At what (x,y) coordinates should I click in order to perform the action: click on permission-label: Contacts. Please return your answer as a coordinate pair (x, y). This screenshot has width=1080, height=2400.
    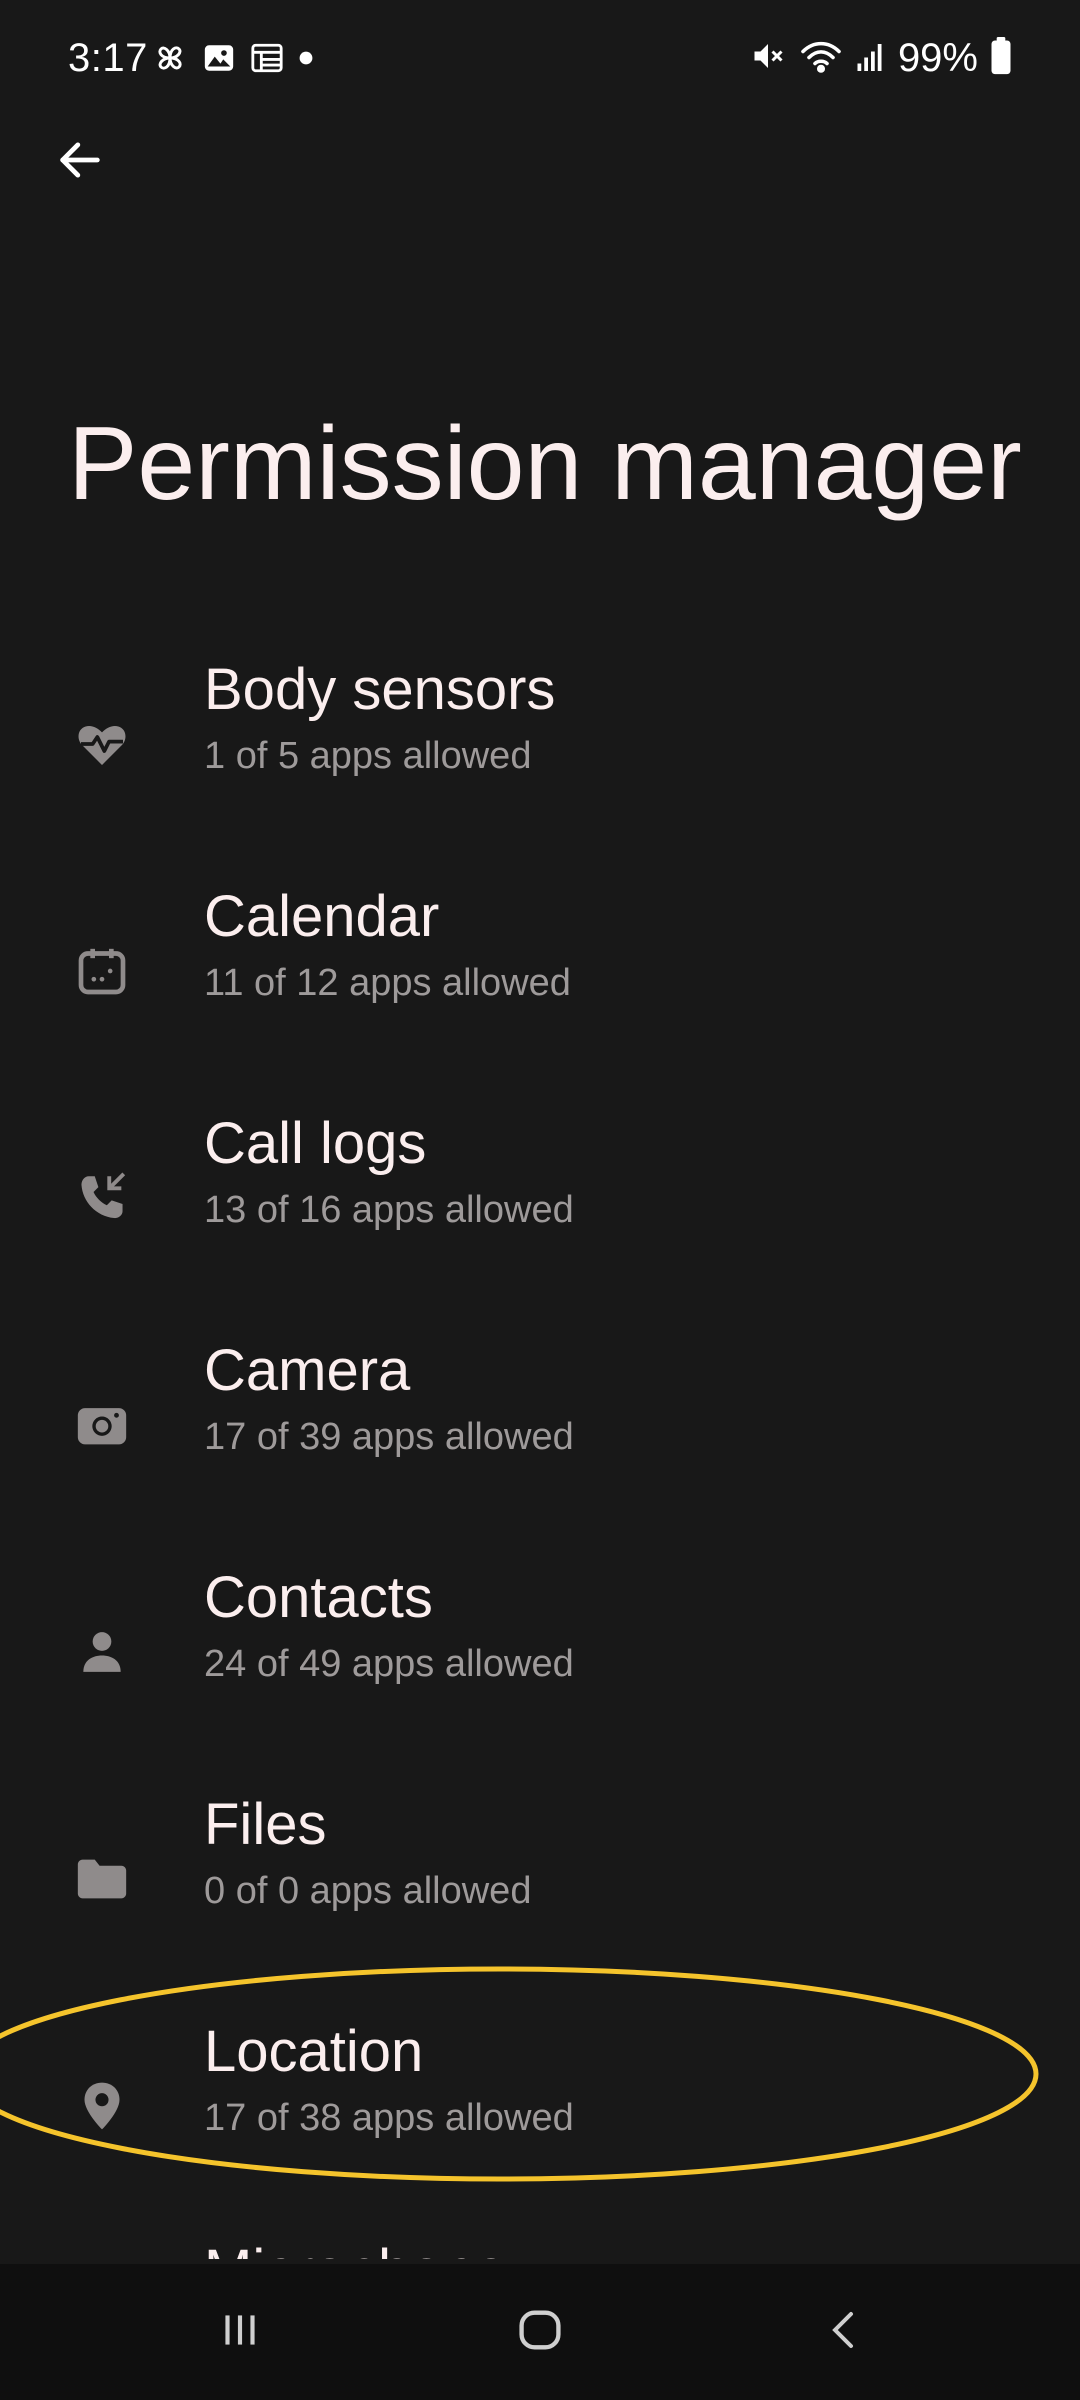
    Looking at the image, I should click on (318, 1597).